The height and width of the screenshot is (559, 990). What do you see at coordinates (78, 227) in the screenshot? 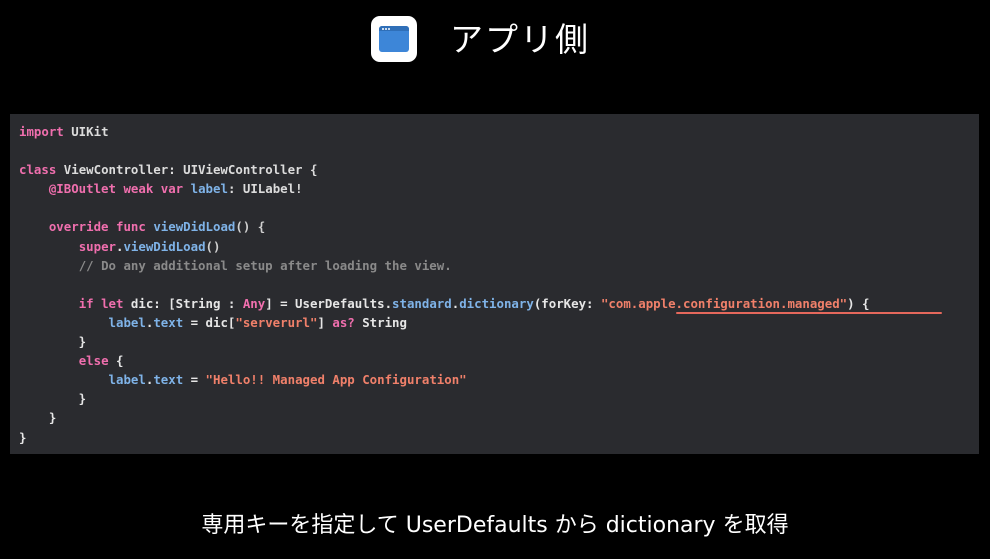
I see `code-token: override` at bounding box center [78, 227].